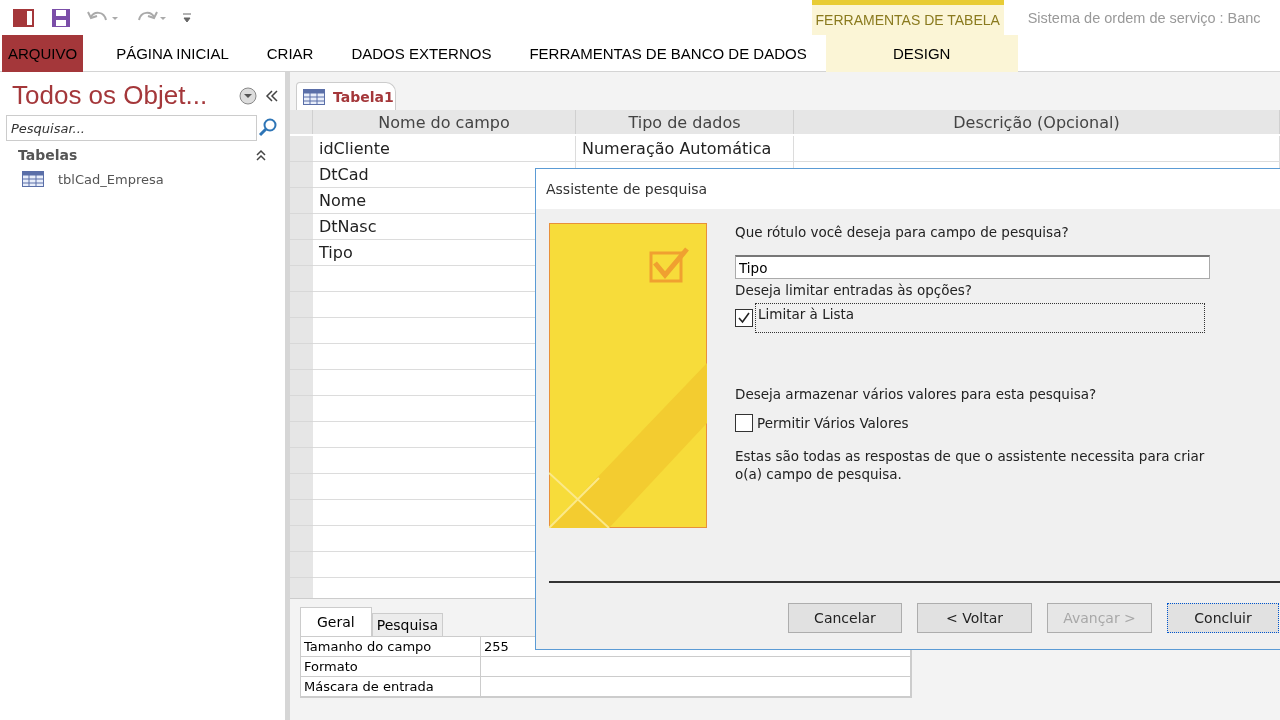 This screenshot has width=1280, height=720. What do you see at coordinates (1037, 149) in the screenshot?
I see `table-cell` at bounding box center [1037, 149].